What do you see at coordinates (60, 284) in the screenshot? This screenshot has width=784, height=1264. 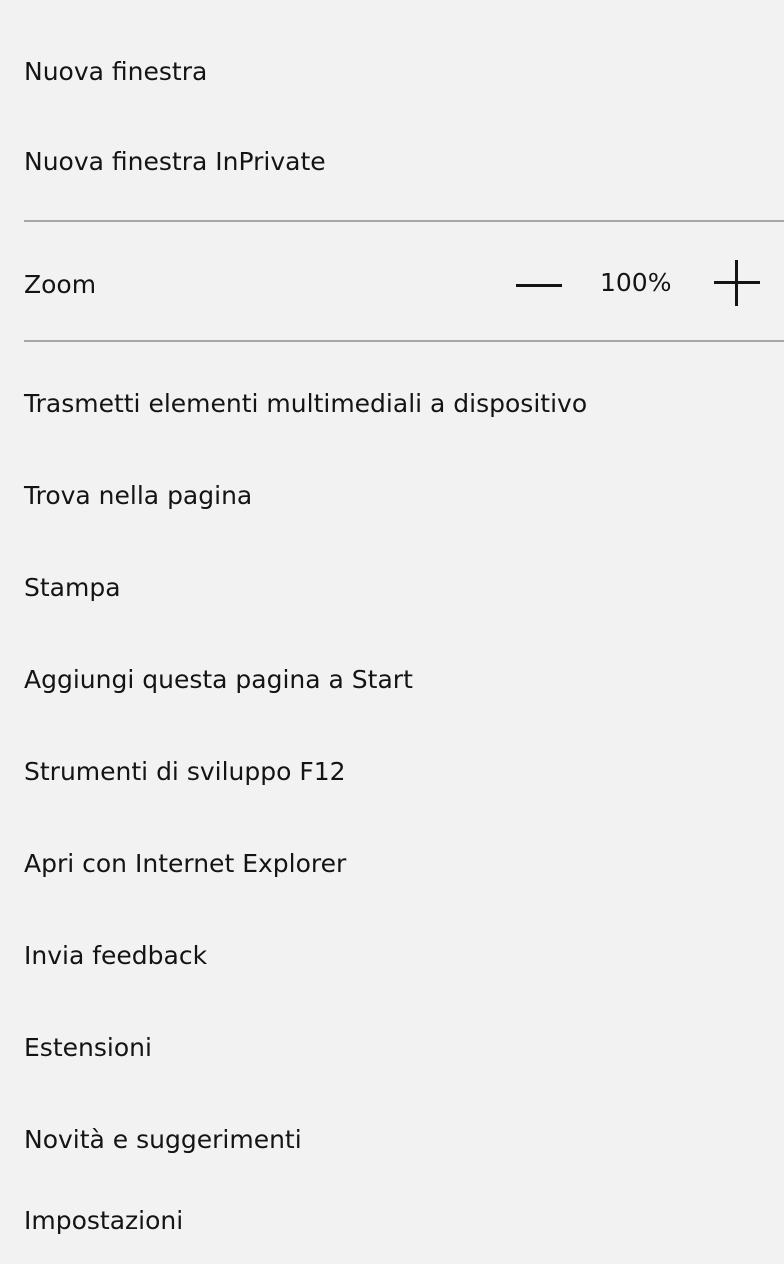 I see `zoom-label: Zoom` at bounding box center [60, 284].